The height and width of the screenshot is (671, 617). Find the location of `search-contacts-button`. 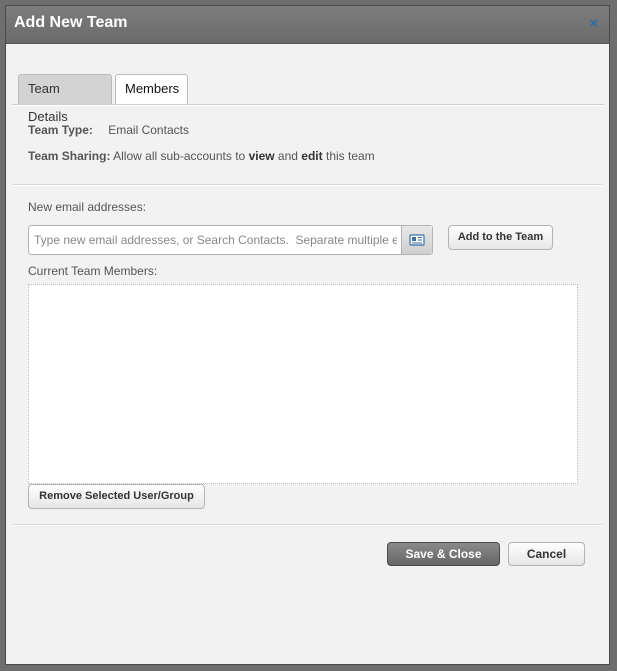

search-contacts-button is located at coordinates (416, 240).